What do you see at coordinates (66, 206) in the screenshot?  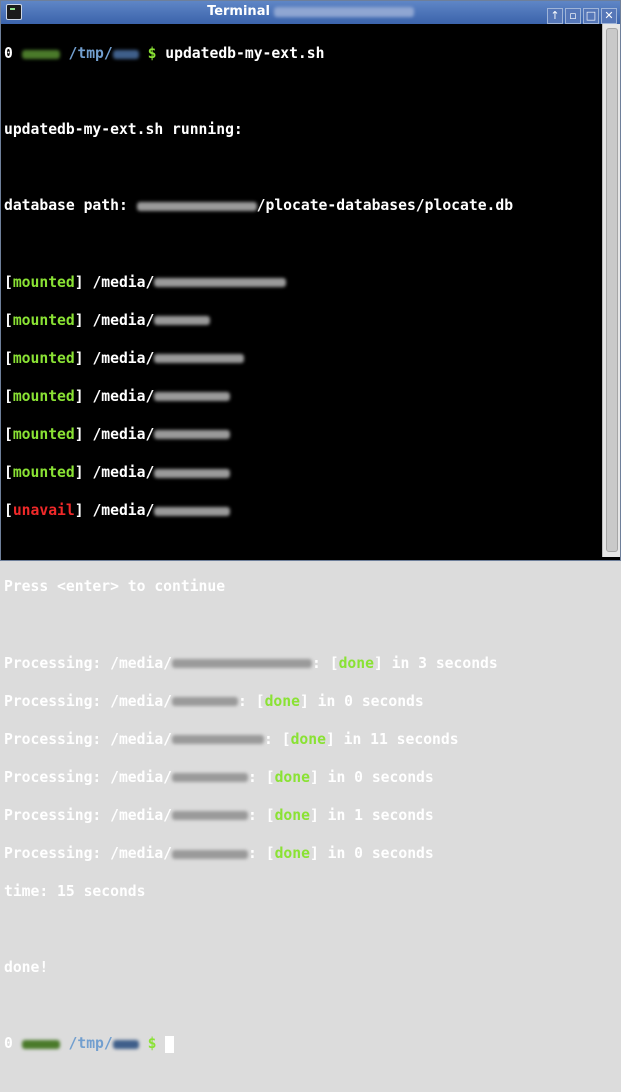 I see `db-path-label: database path:` at bounding box center [66, 206].